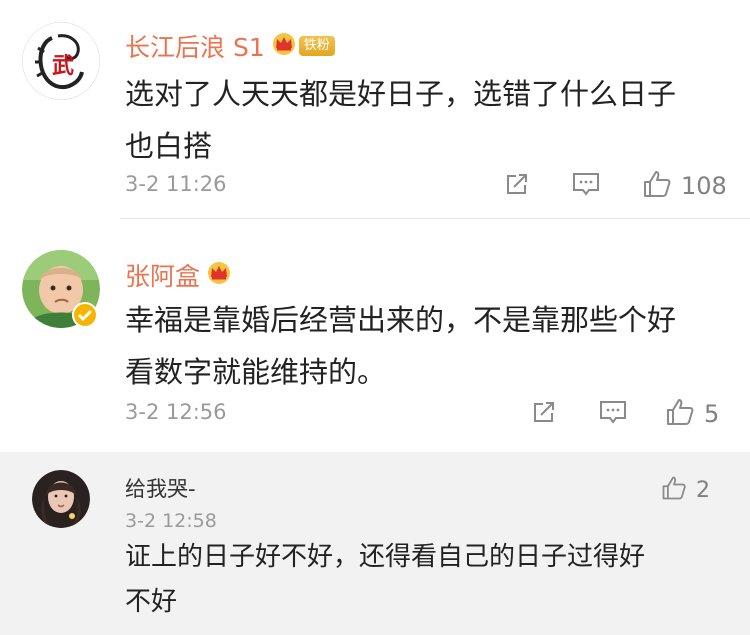 Image resolution: width=750 pixels, height=635 pixels. What do you see at coordinates (425, 580) in the screenshot?
I see `reply-text: 证上的日子好不好，还得看自己的日子过得好 不好` at bounding box center [425, 580].